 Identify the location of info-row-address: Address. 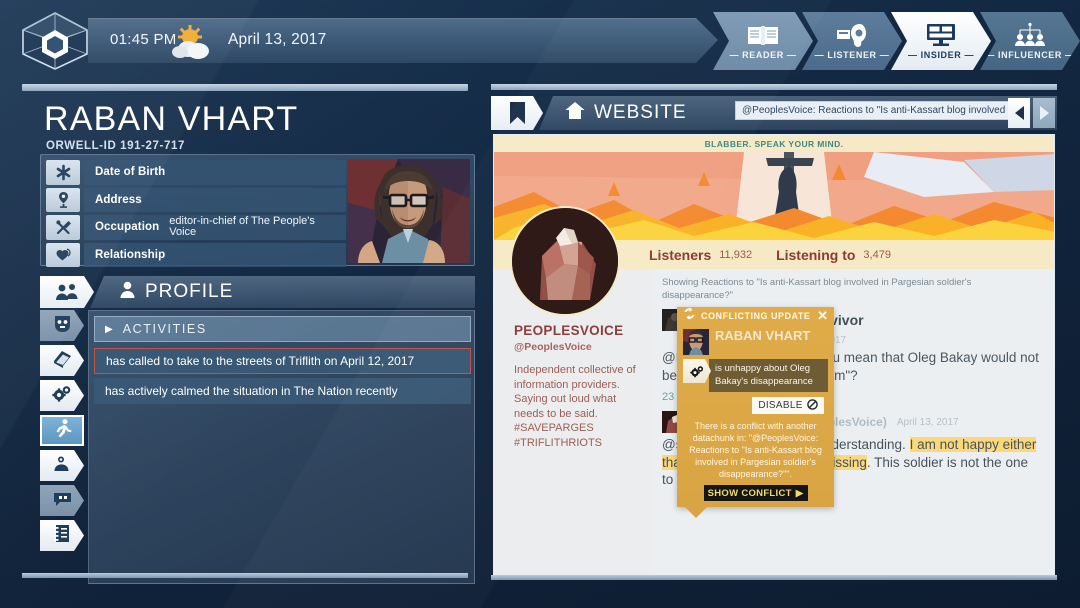
(196, 199).